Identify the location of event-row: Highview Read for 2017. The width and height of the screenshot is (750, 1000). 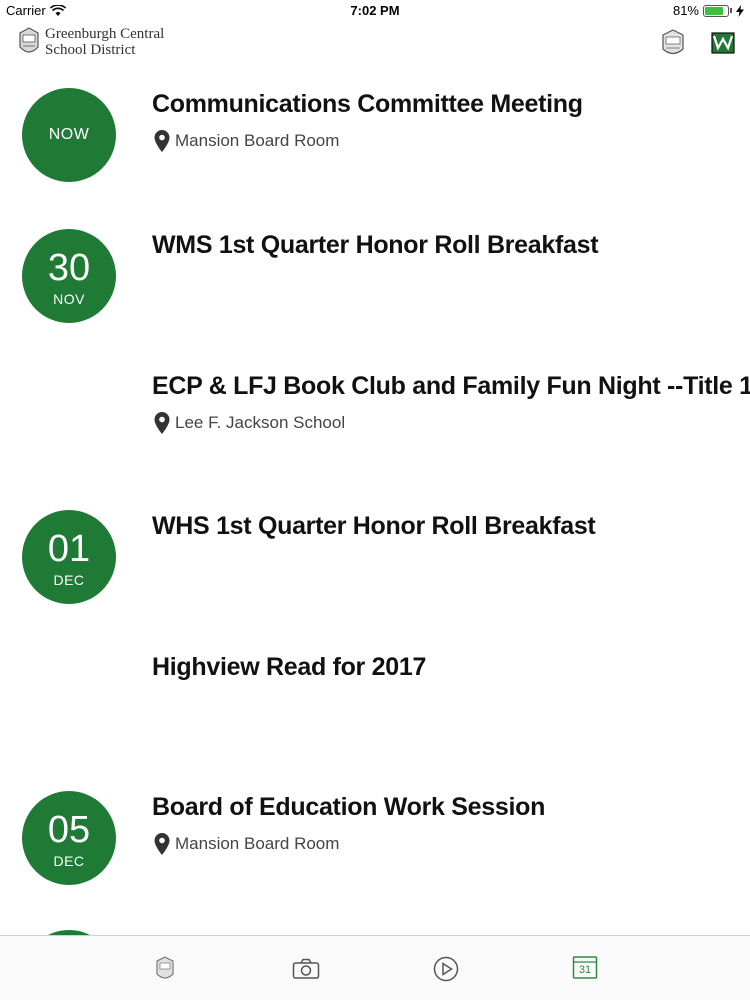
(375, 701).